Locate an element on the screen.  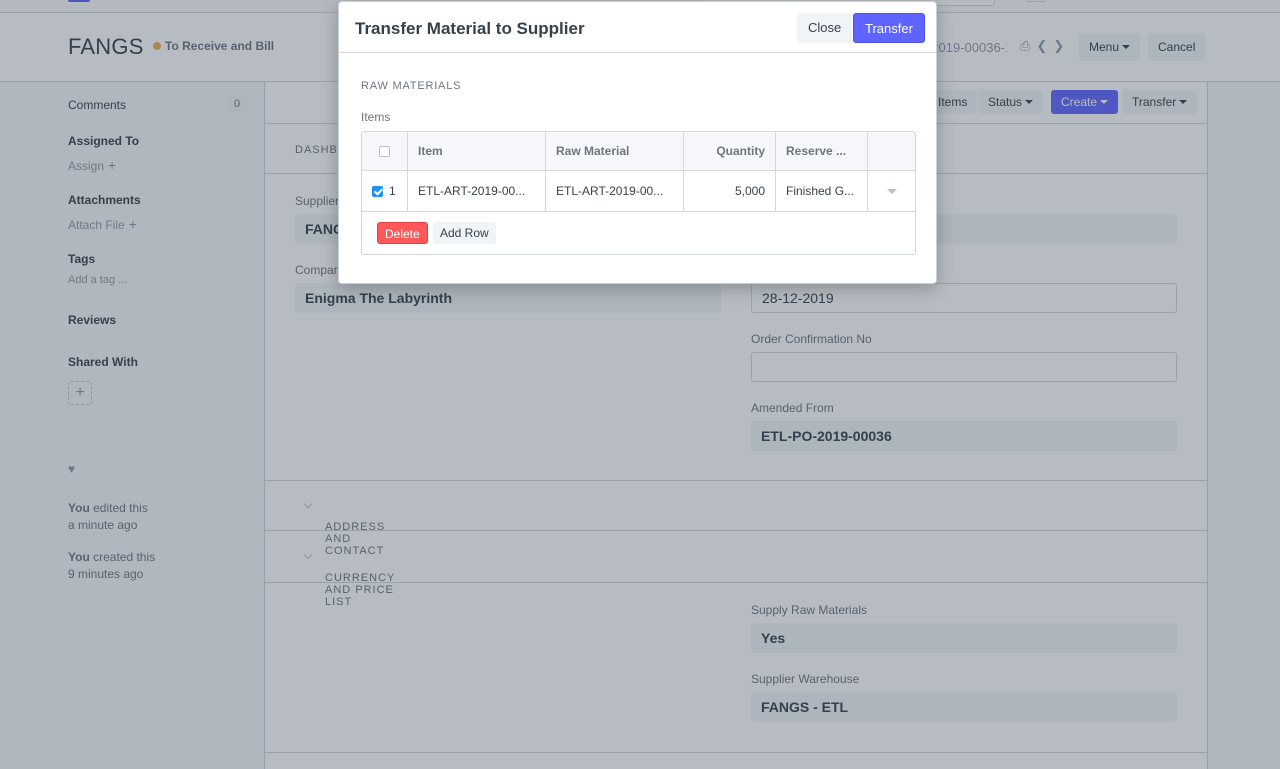
raw-materials-section-label: RAW MATERIALS is located at coordinates (411, 86).